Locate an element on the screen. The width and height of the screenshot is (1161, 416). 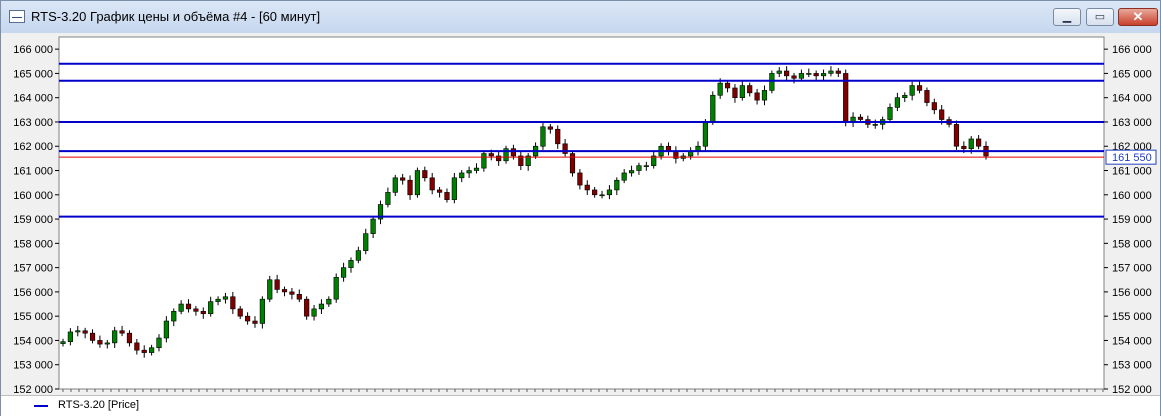
y-tick-label-right: 157 000 is located at coordinates (1132, 269).